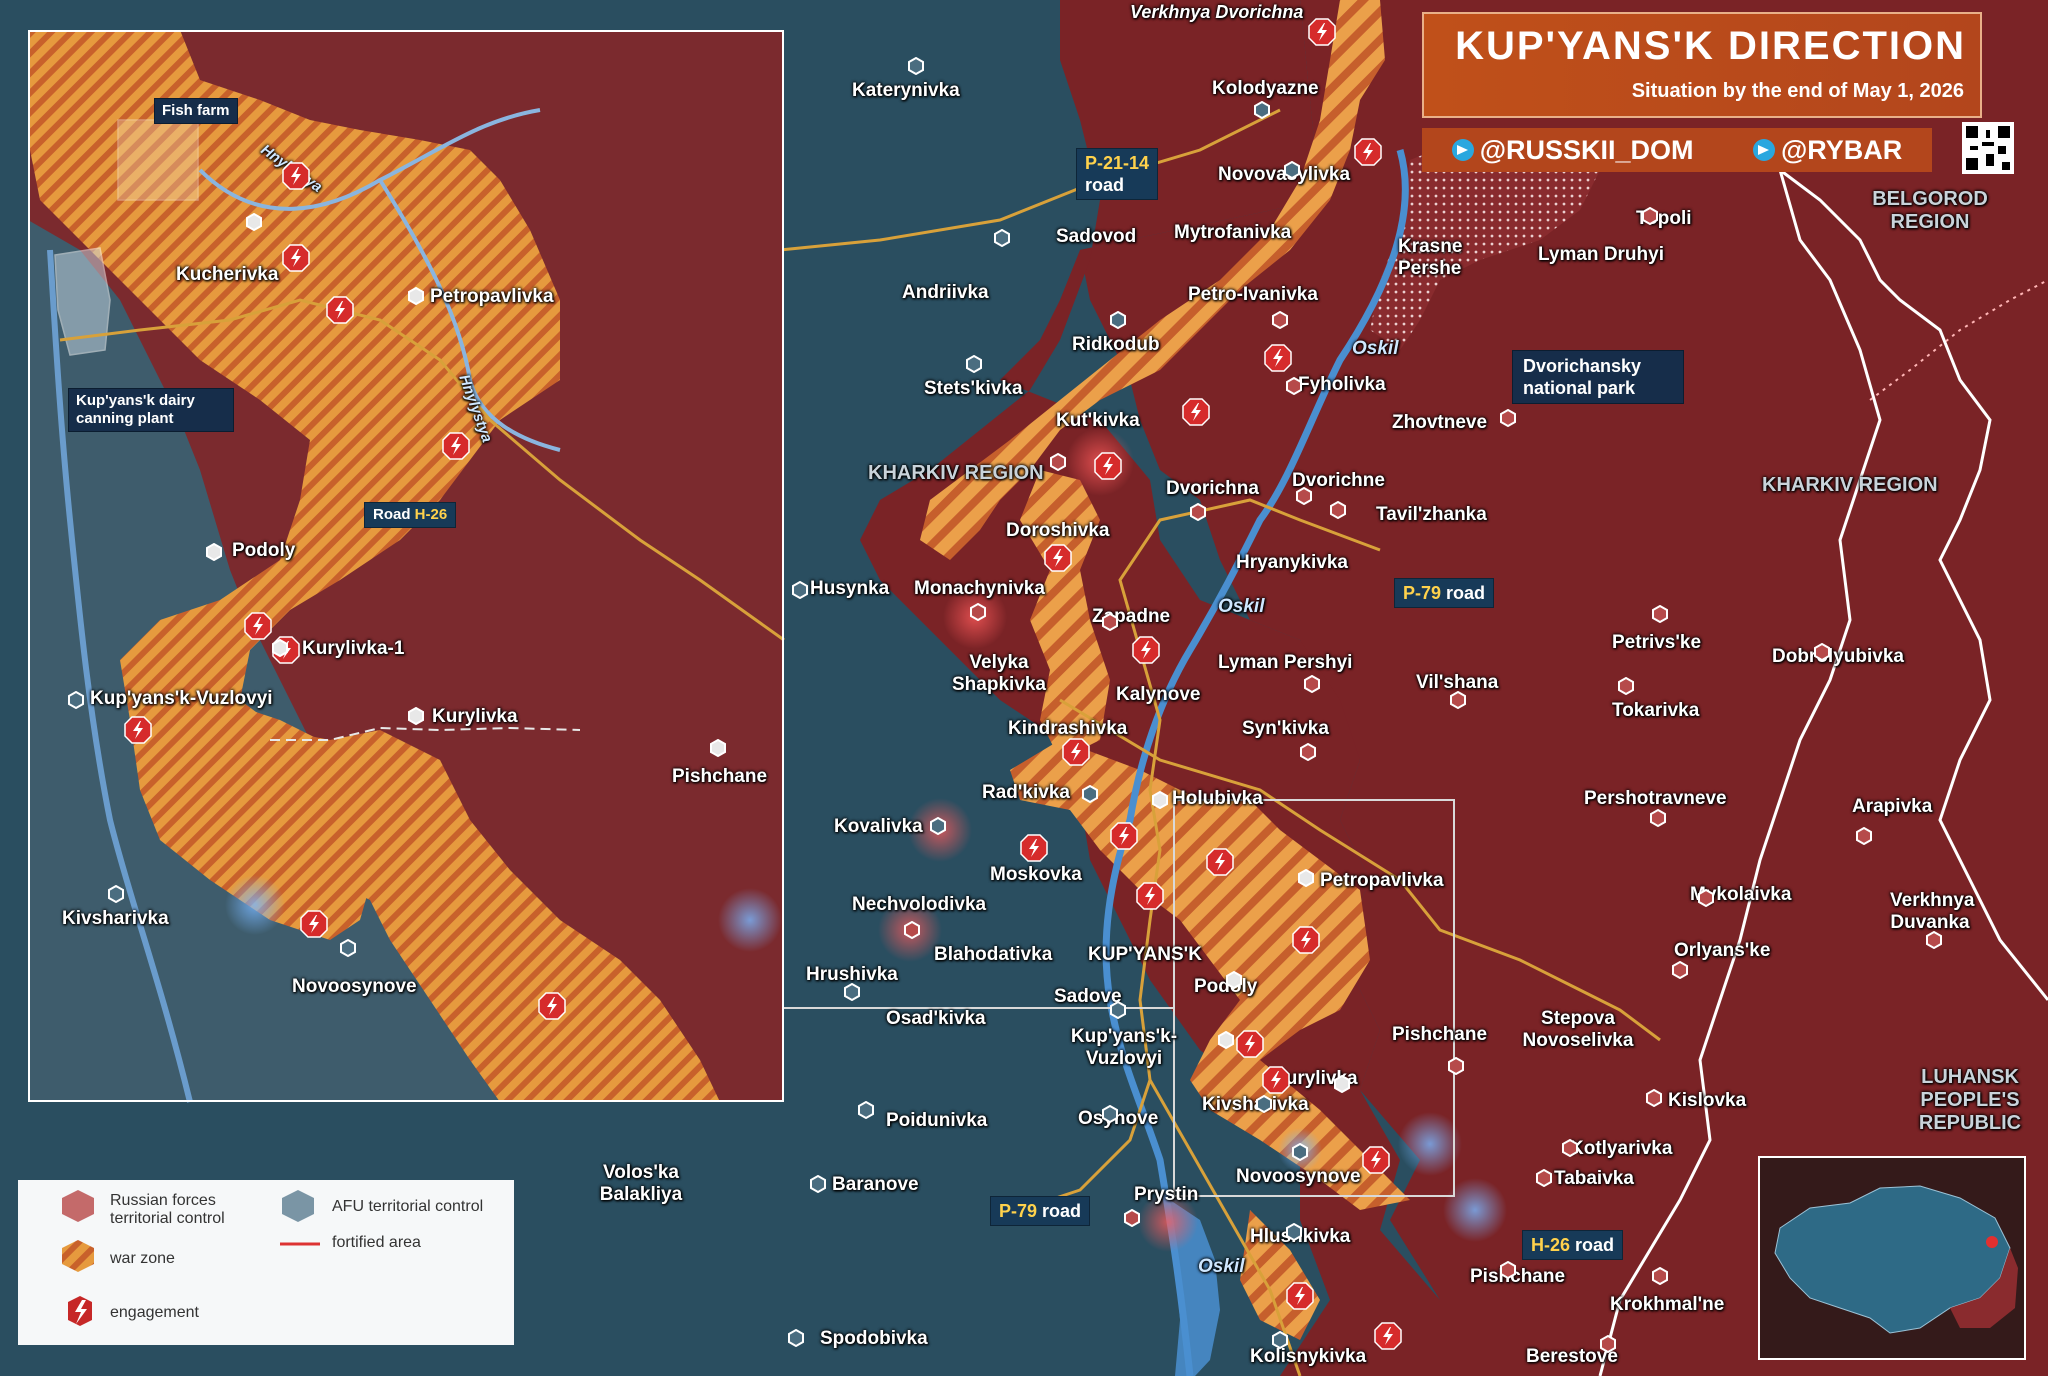  What do you see at coordinates (1707, 1100) in the screenshot?
I see `settlement-label: Kislovka` at bounding box center [1707, 1100].